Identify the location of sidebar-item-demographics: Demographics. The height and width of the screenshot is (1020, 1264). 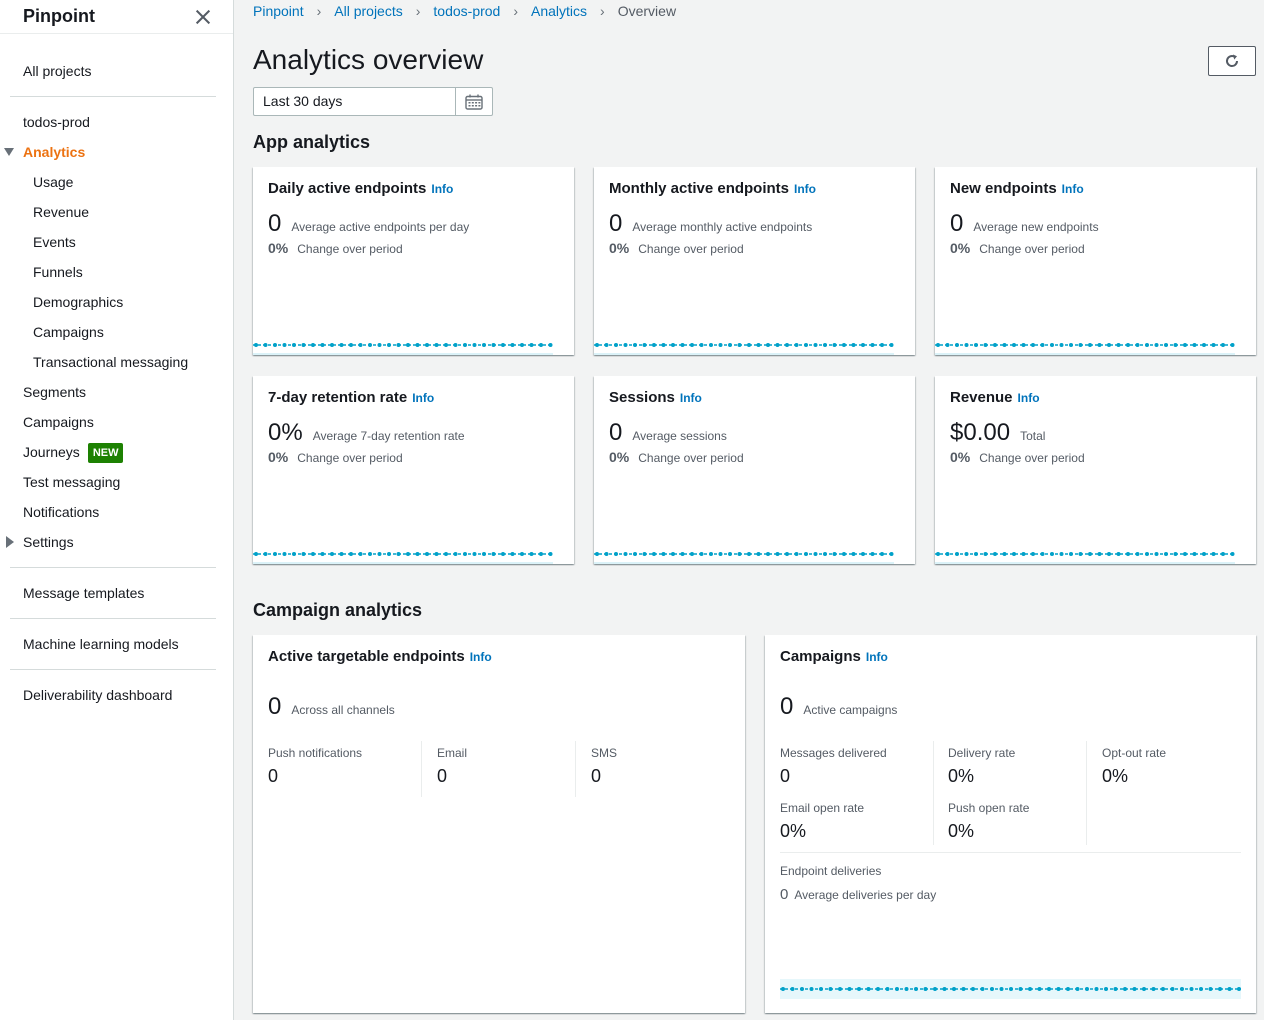
(78, 302).